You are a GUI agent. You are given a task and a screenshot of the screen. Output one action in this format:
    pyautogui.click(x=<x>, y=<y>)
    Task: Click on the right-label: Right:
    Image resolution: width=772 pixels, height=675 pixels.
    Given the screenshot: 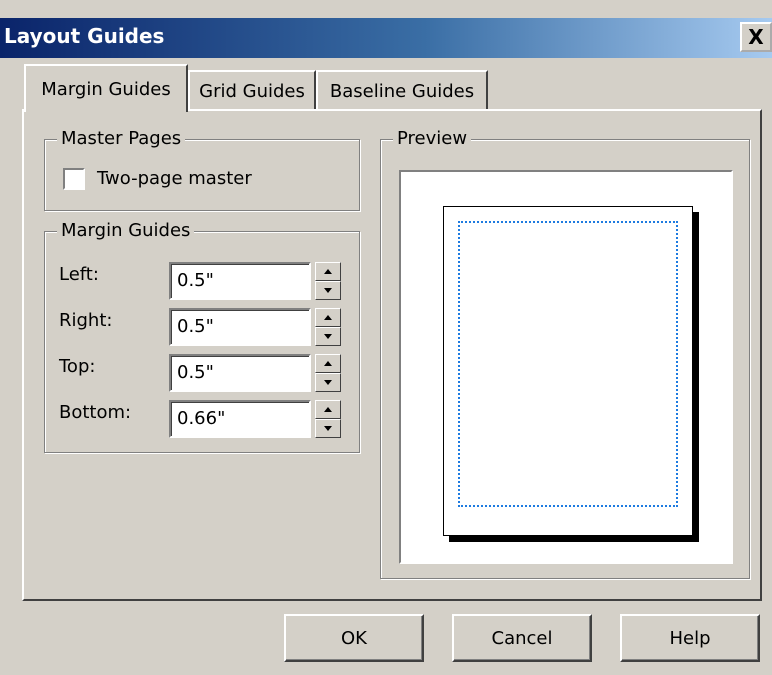 What is the action you would take?
    pyautogui.click(x=86, y=320)
    